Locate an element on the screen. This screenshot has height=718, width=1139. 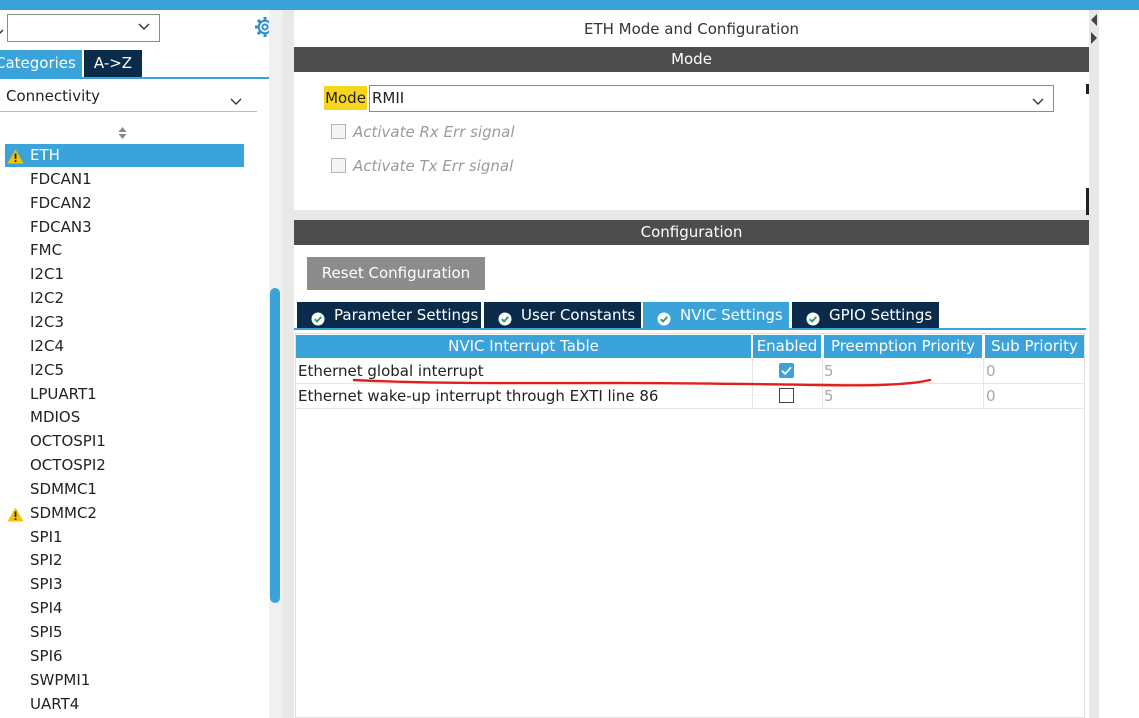
sidebar-item-i2c4: I2C4 is located at coordinates (134, 346).